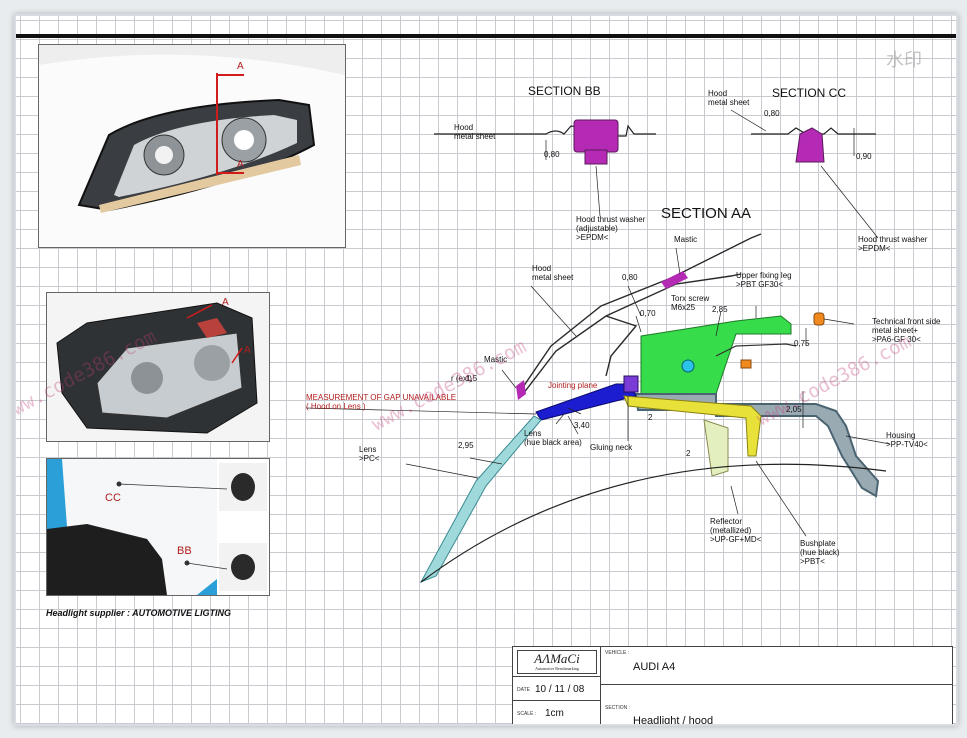 Image resolution: width=967 pixels, height=738 pixels. Describe the element at coordinates (618, 708) in the screenshot. I see `tb-section-label: SECTION :` at that location.